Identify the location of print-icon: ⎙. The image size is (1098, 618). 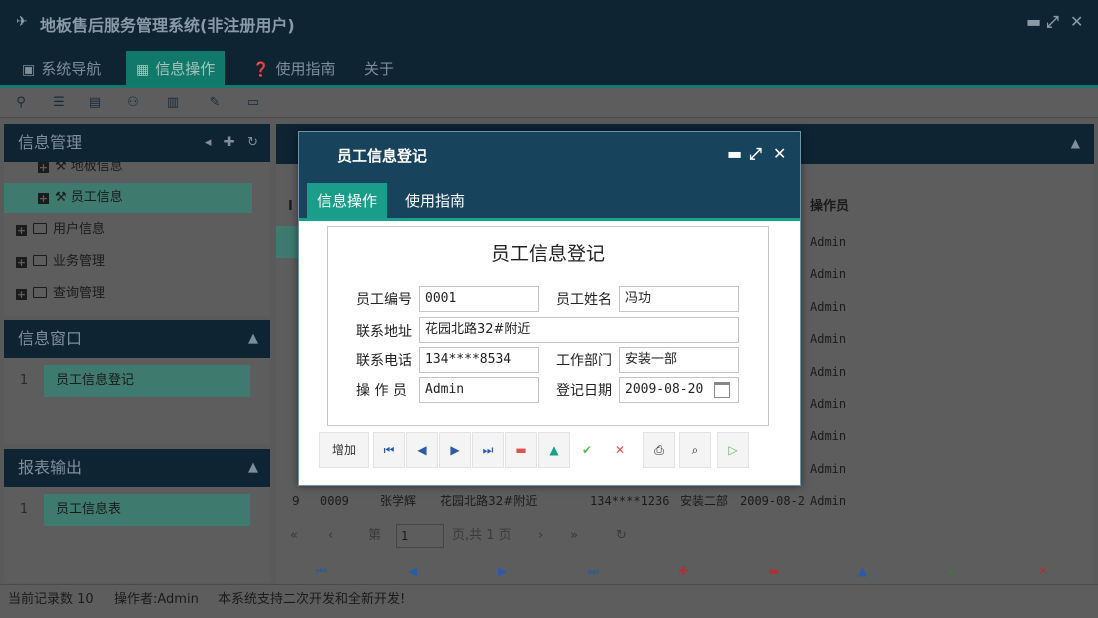
(659, 450).